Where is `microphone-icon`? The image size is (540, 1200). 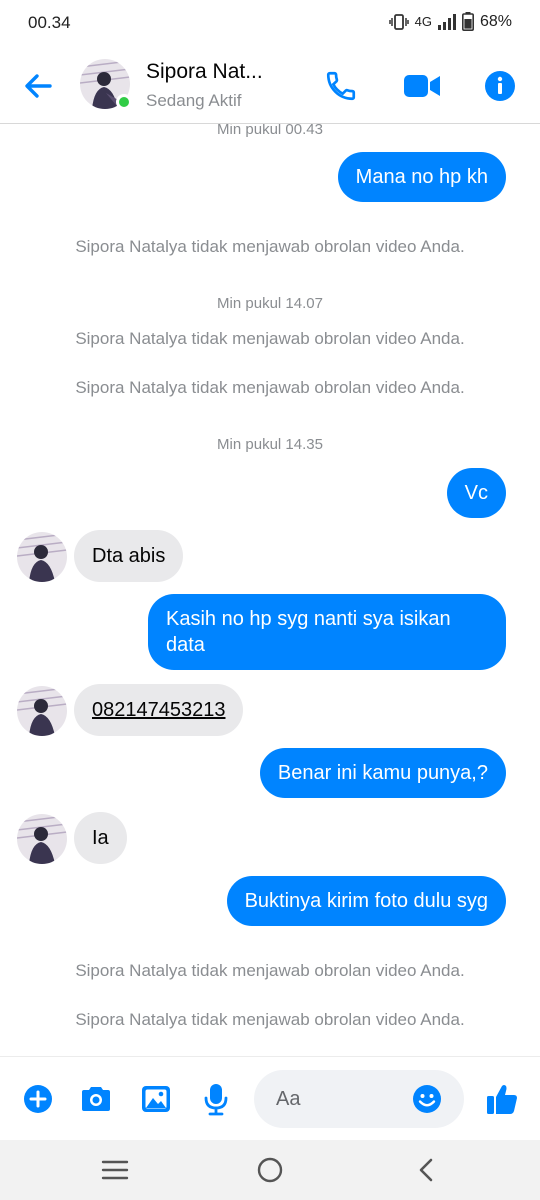 microphone-icon is located at coordinates (216, 1100).